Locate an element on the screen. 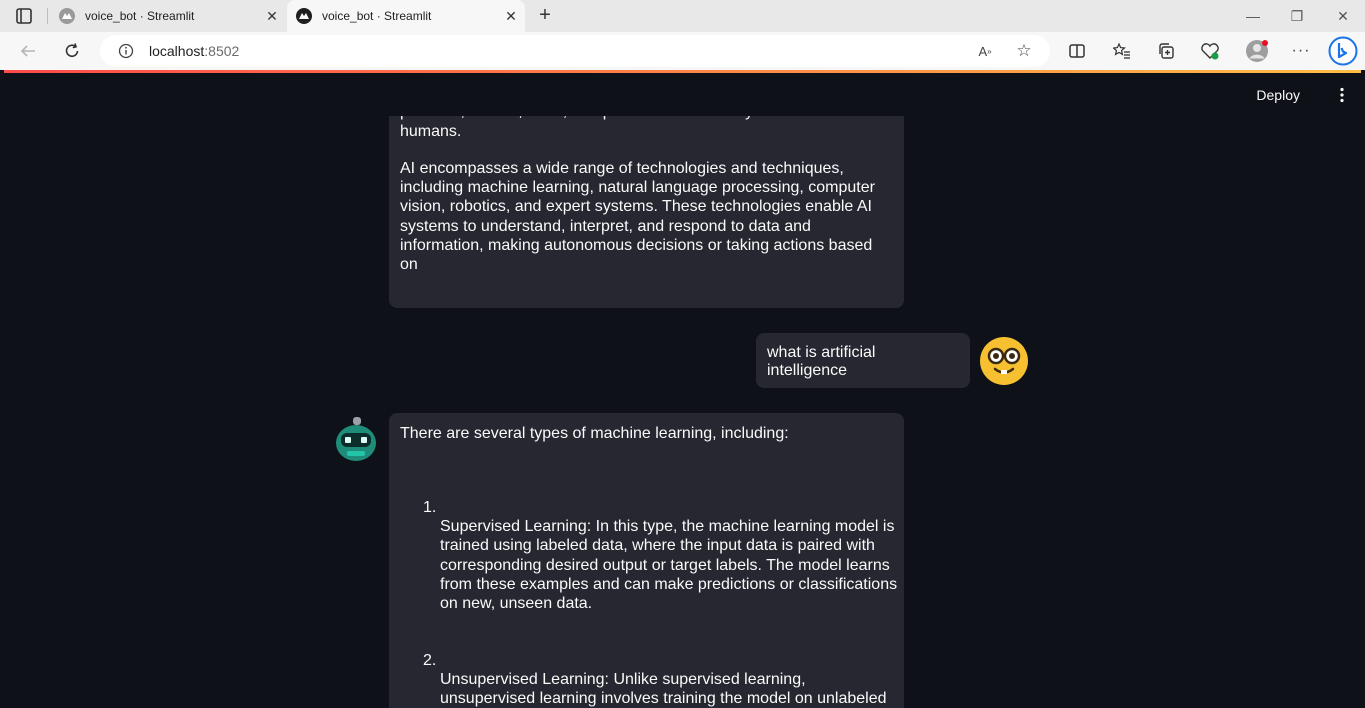  list-number: 2. is located at coordinates (430, 660).